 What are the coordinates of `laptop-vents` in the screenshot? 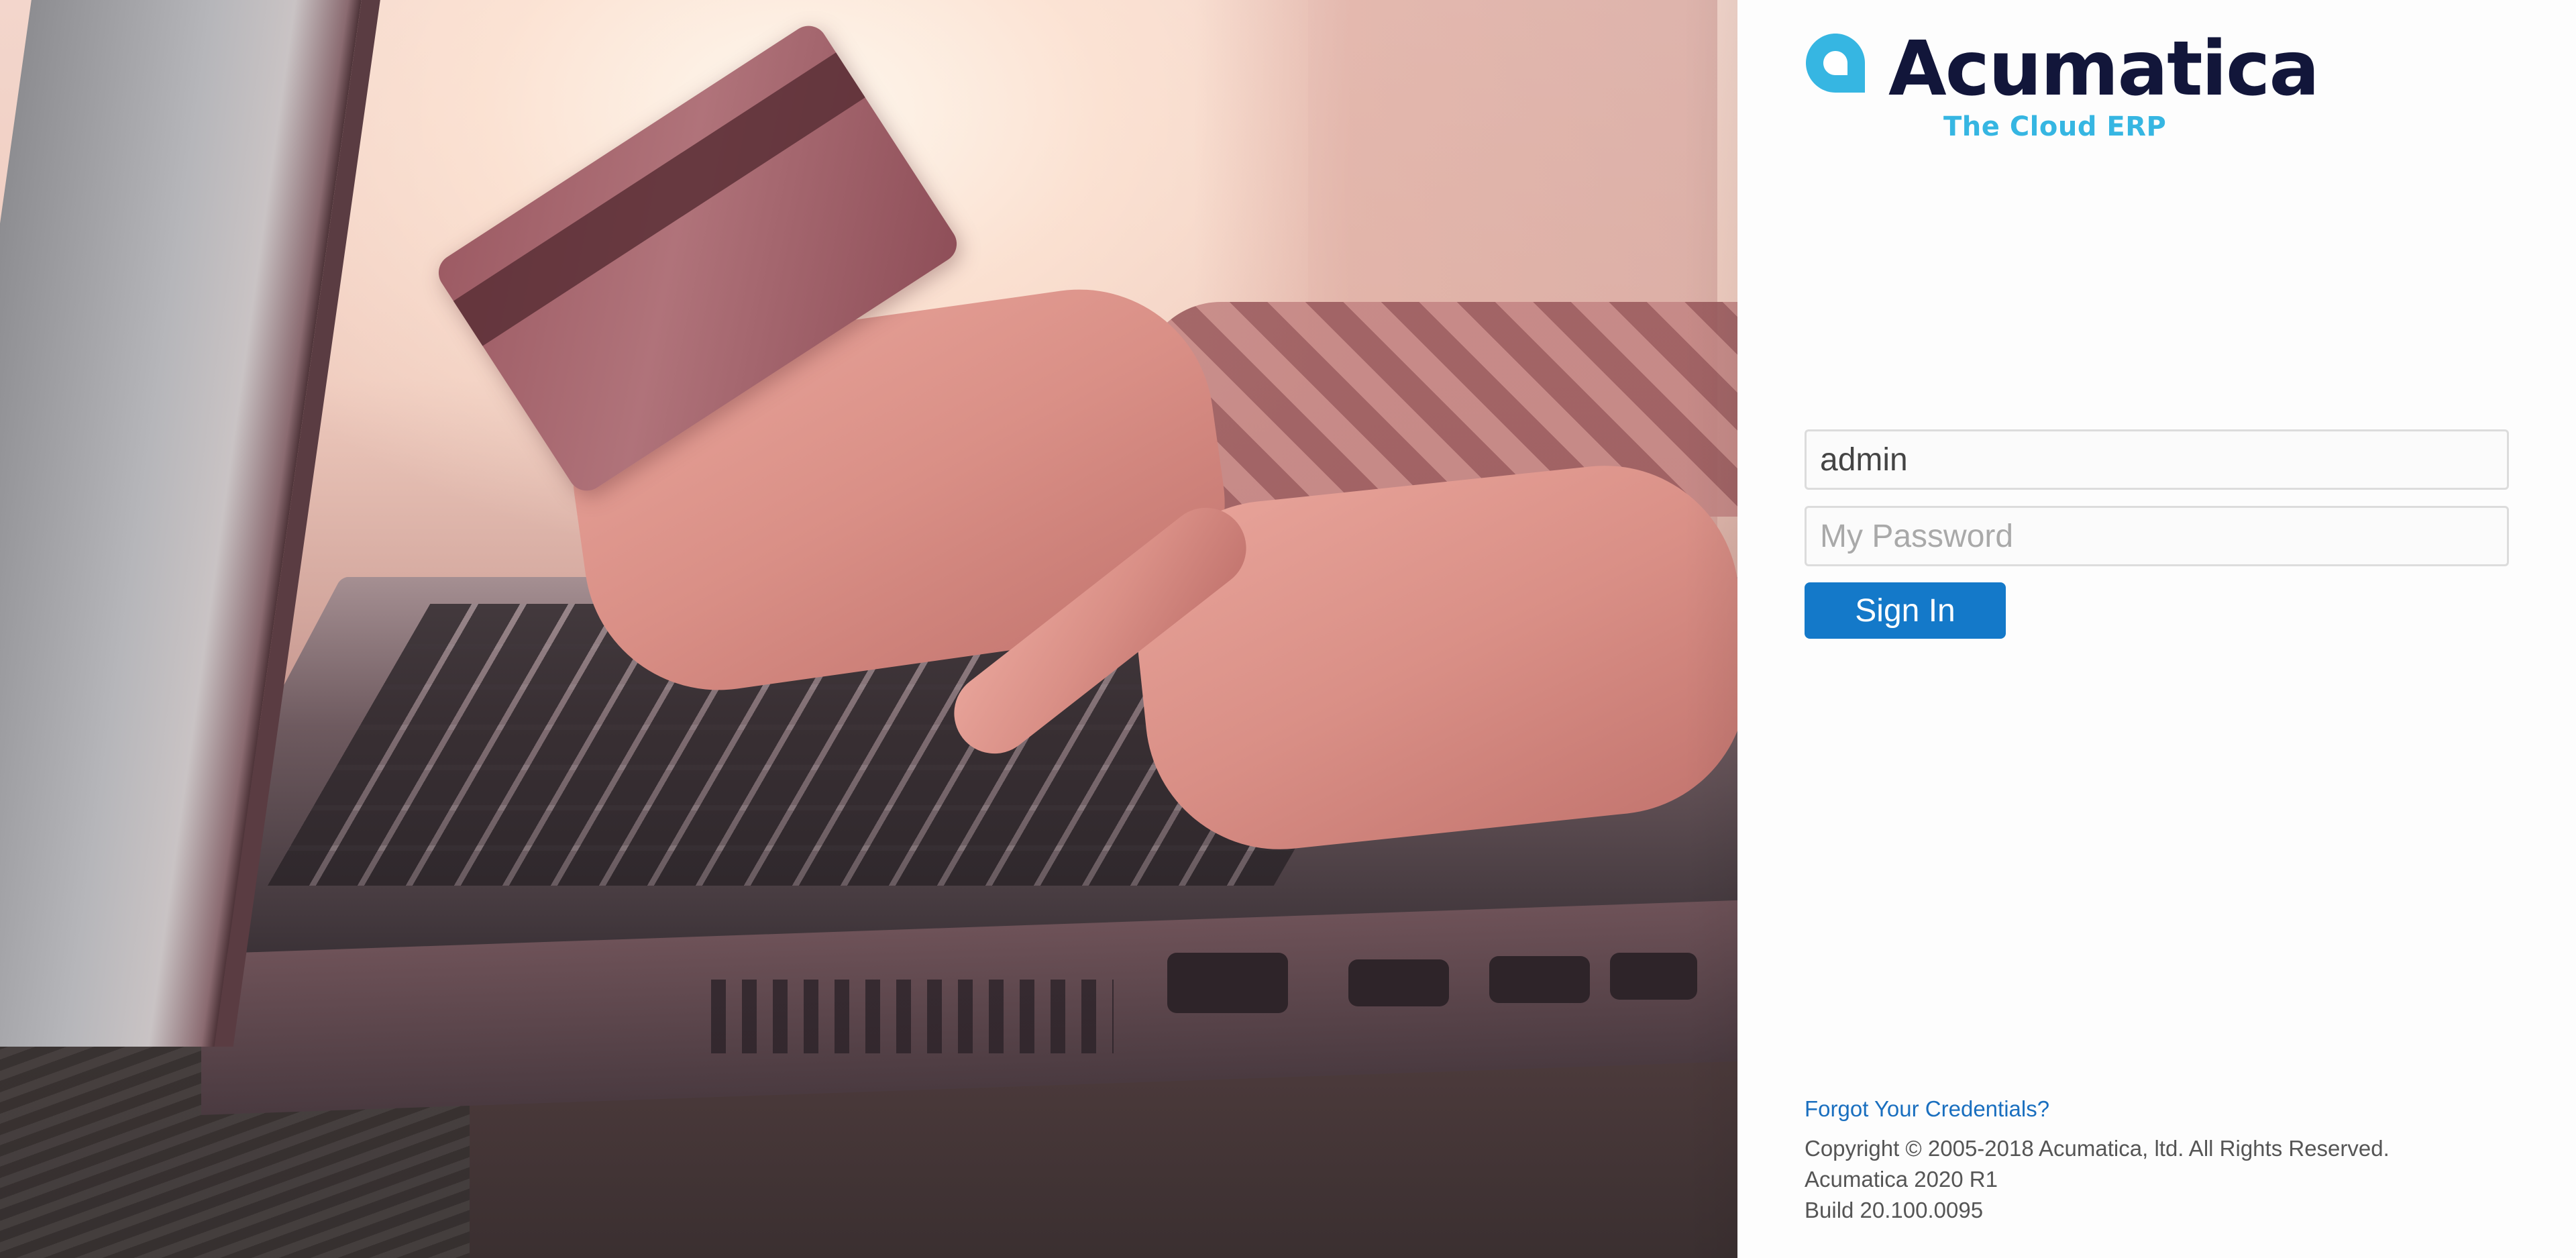 It's located at (912, 1017).